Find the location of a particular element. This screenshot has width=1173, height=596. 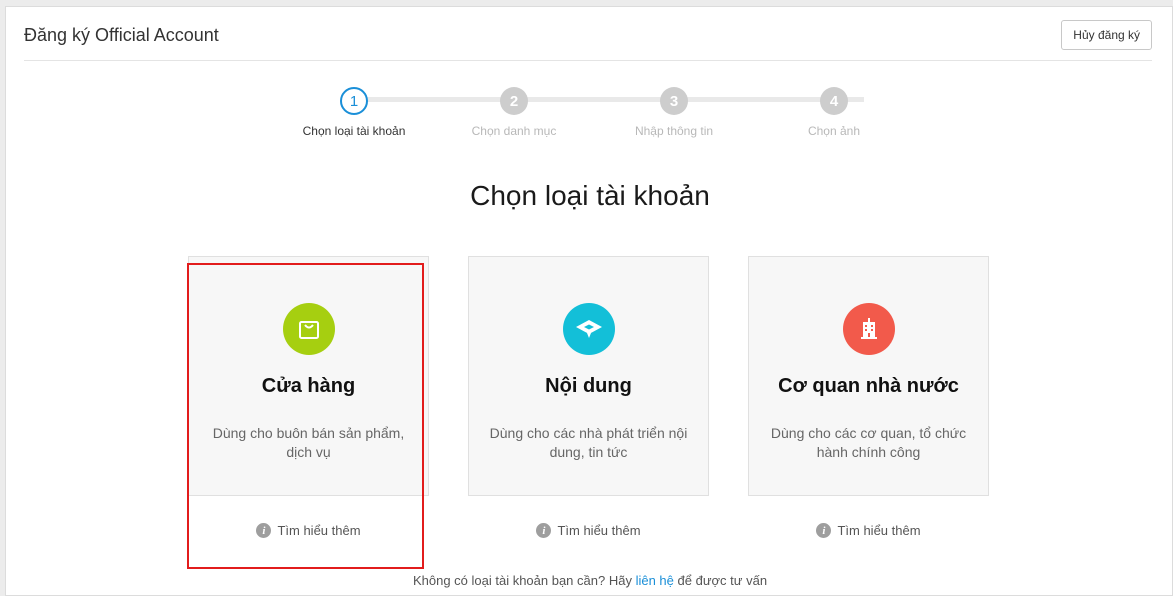

step-2-circle: 2 is located at coordinates (514, 101).